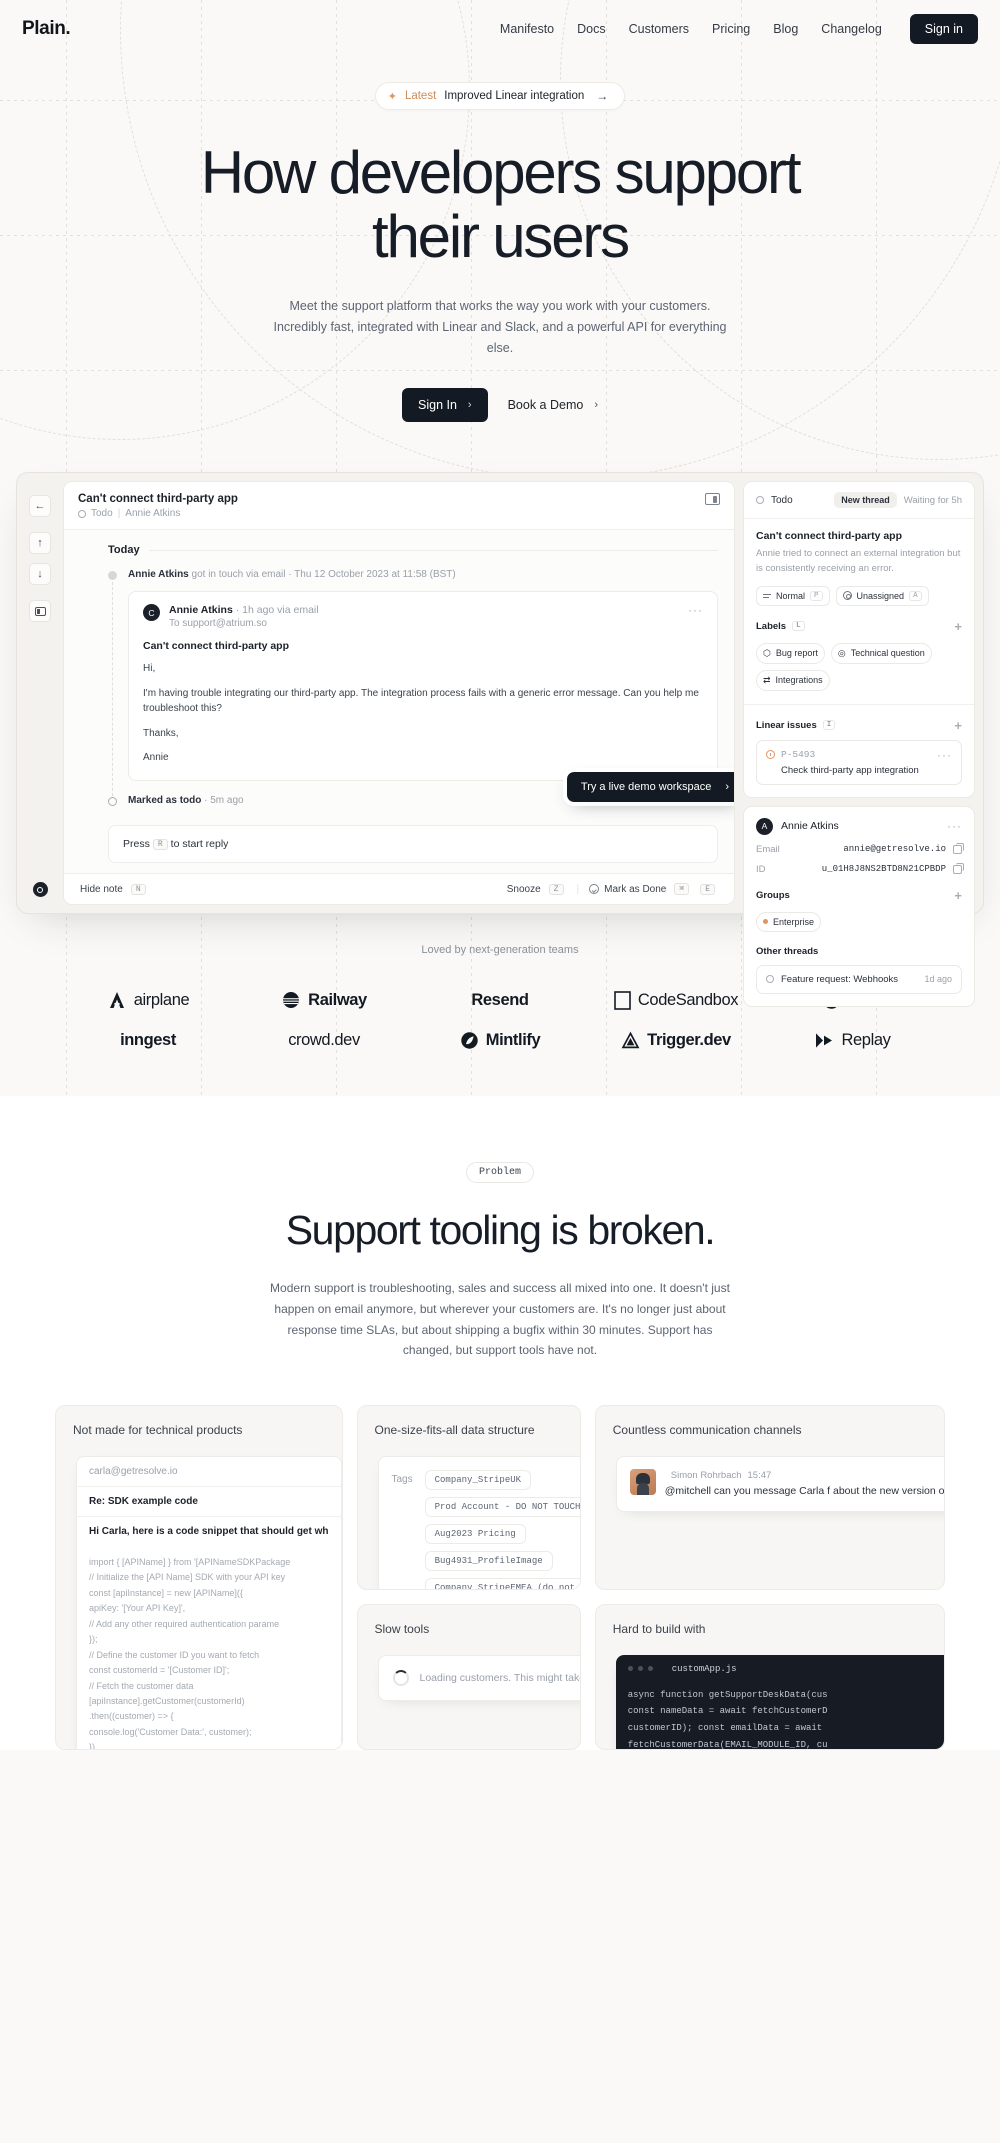 This screenshot has height=2143, width=1000. What do you see at coordinates (883, 869) in the screenshot?
I see `id-value: u_01H8J8NS2BTD8N21CPBDP` at bounding box center [883, 869].